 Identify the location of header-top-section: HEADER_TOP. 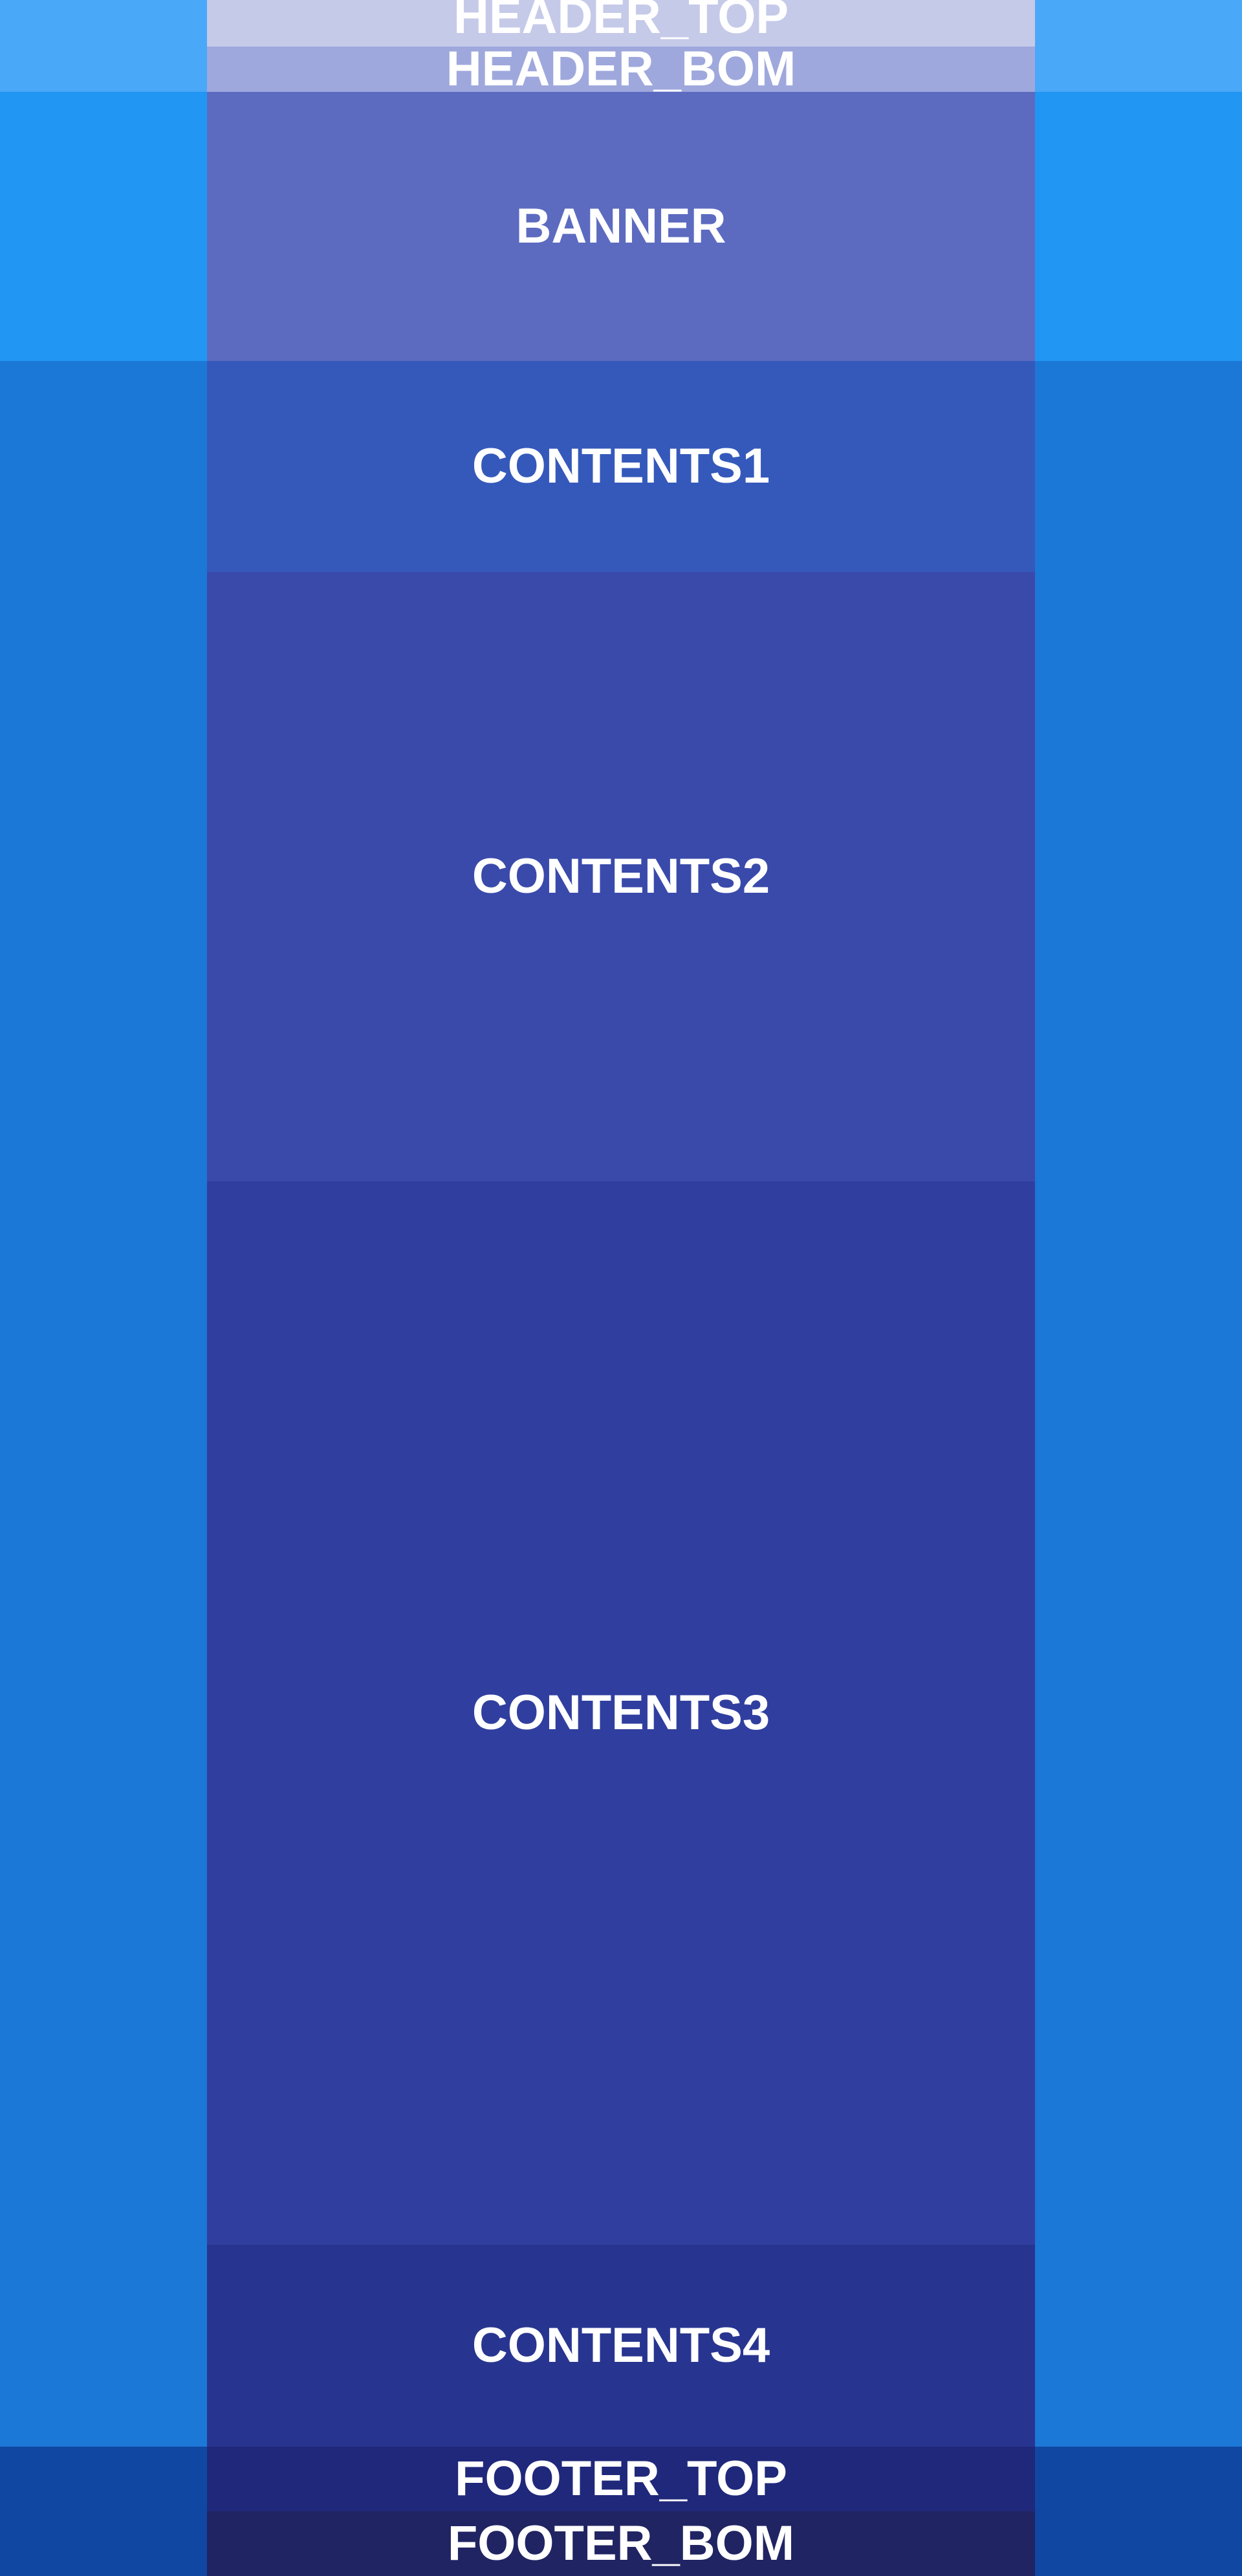
(621, 23).